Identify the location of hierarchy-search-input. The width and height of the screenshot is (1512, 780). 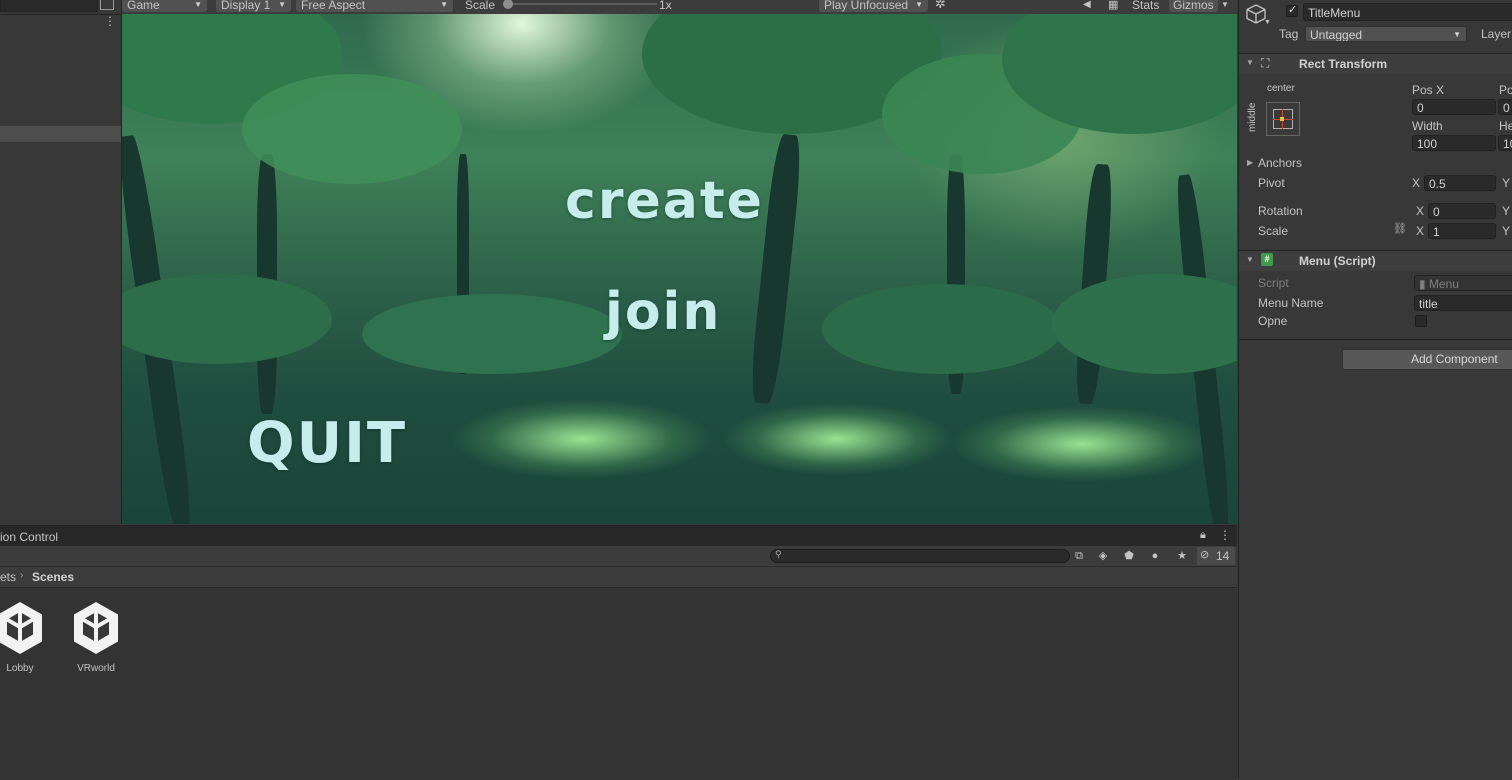
(49, 6).